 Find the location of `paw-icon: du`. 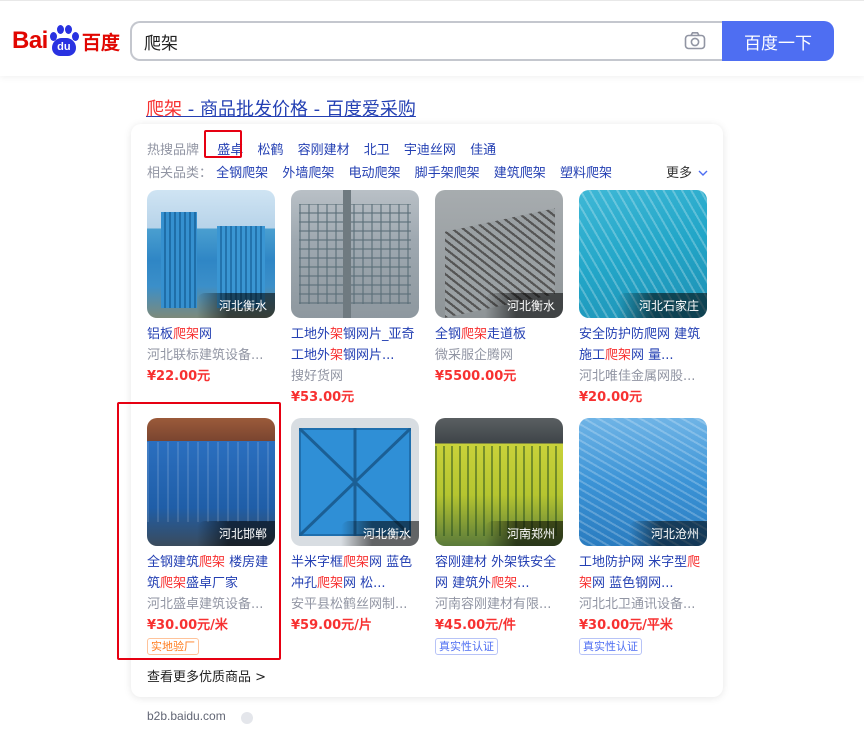

paw-icon: du is located at coordinates (64, 41).